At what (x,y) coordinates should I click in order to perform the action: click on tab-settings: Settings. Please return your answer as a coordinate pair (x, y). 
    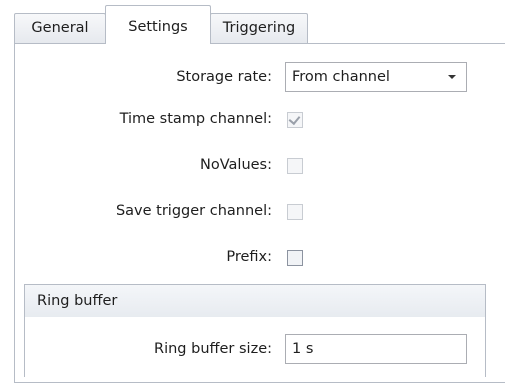
    Looking at the image, I should click on (158, 24).